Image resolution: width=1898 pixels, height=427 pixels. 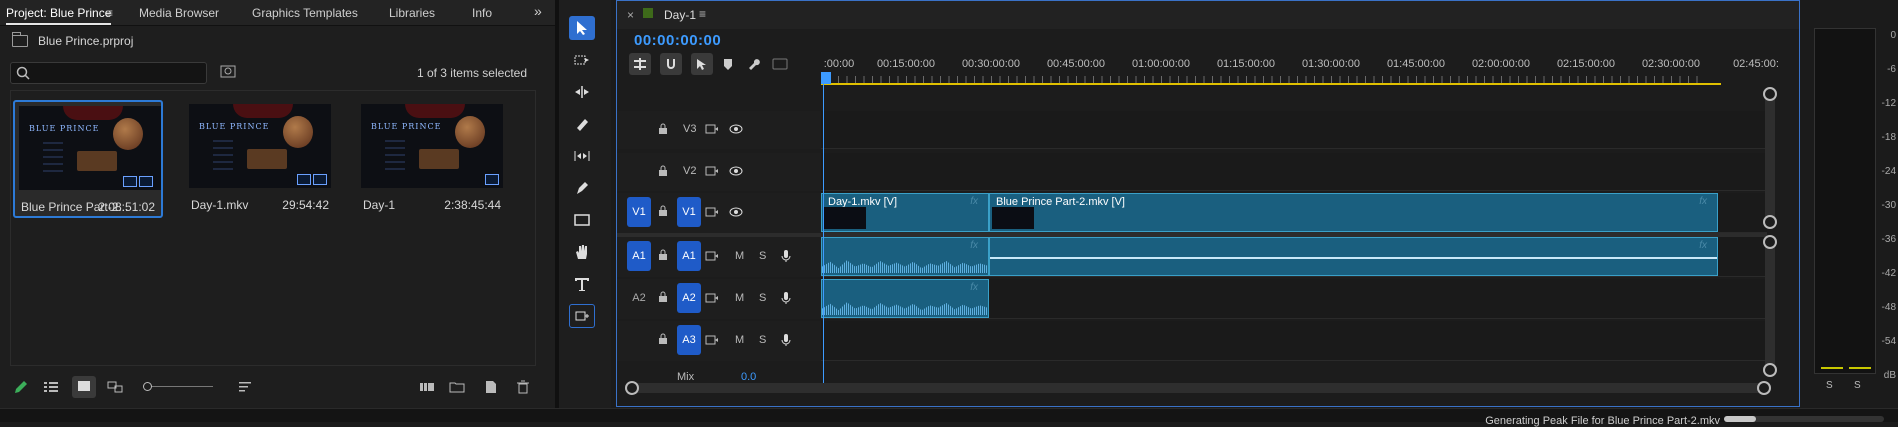 What do you see at coordinates (179, 13) in the screenshot?
I see `tab-media-browser: Media Browser` at bounding box center [179, 13].